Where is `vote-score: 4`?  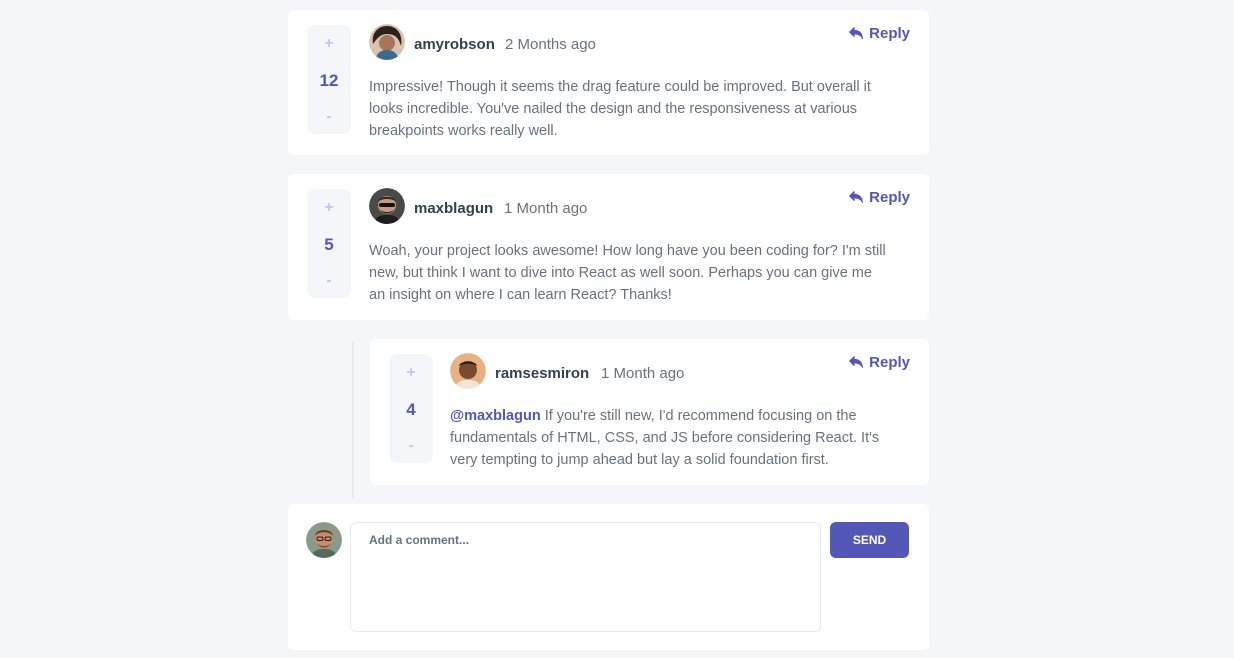
vote-score: 4 is located at coordinates (411, 409).